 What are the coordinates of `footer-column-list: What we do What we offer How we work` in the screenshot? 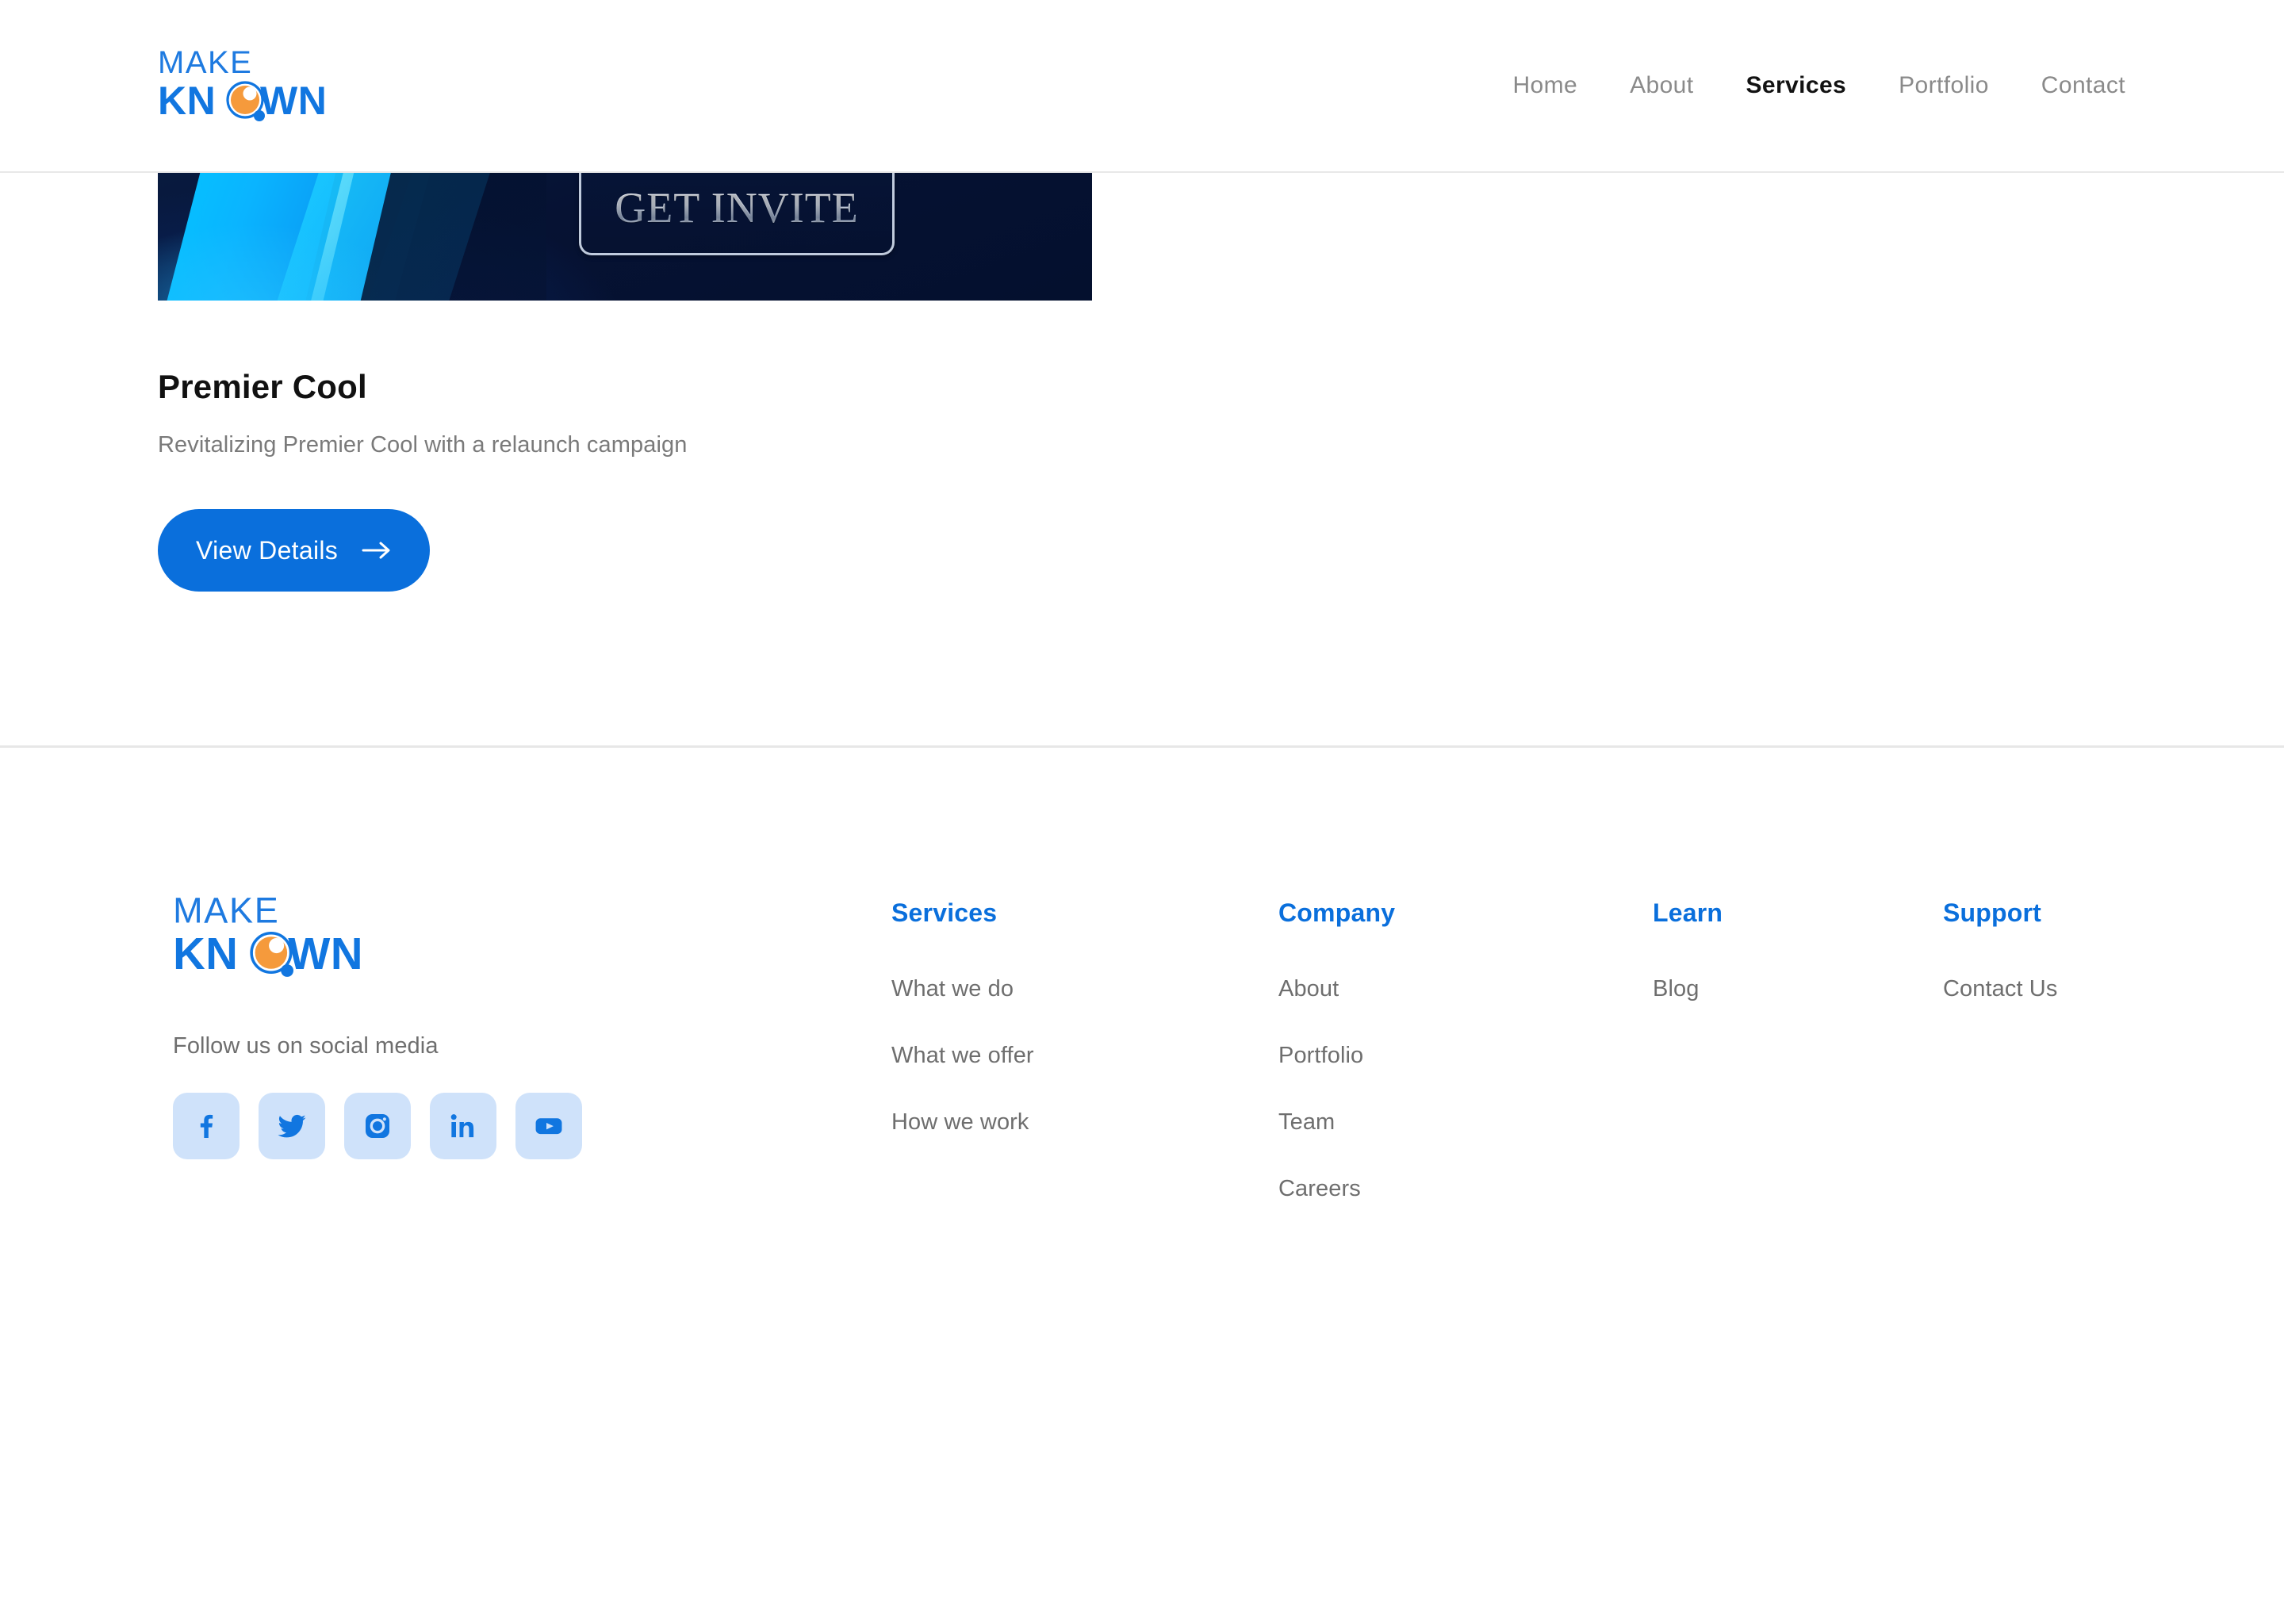 It's located at (1084, 1056).